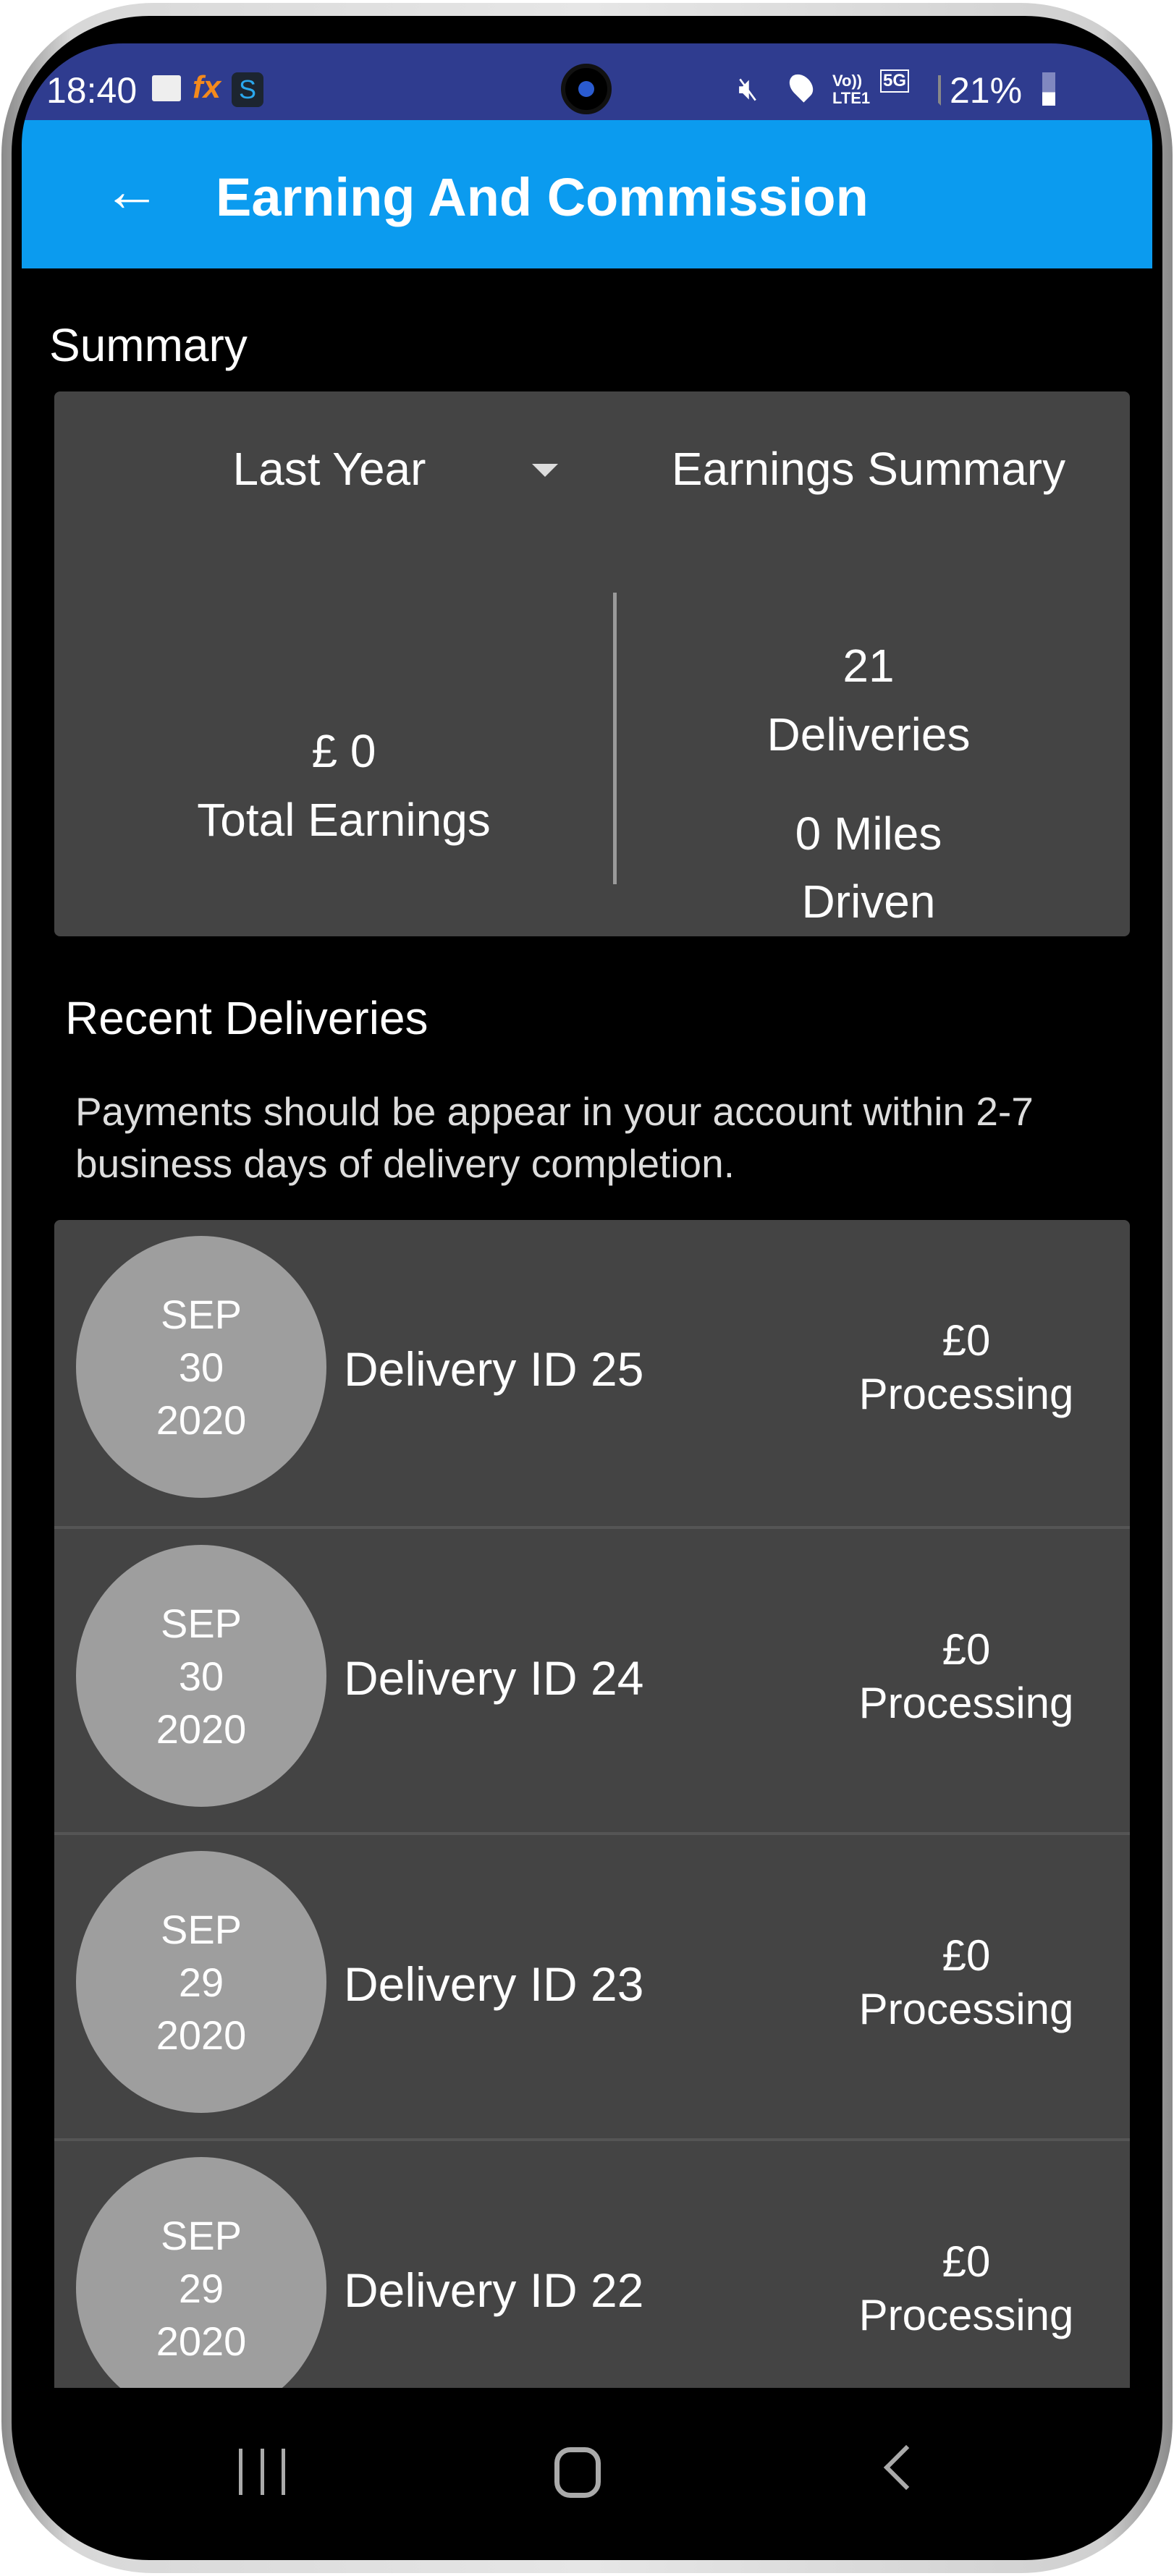 Image resolution: width=1174 pixels, height=2576 pixels. I want to click on back-button: ←, so click(132, 191).